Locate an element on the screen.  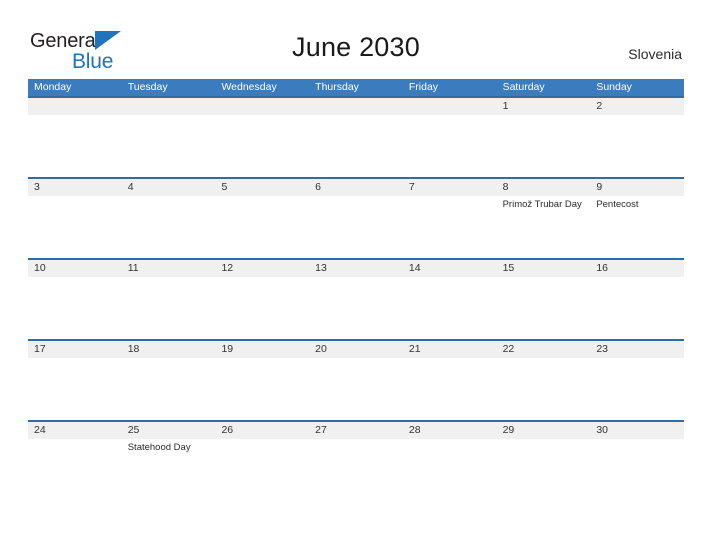
day-cell: 13 is located at coordinates (356, 299).